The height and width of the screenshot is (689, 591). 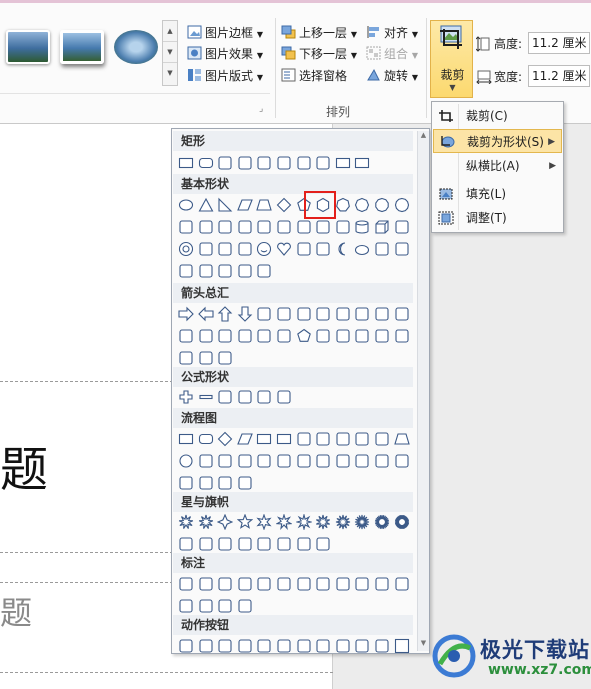 What do you see at coordinates (382, 646) in the screenshot?
I see `abhelp-shape-icon` at bounding box center [382, 646].